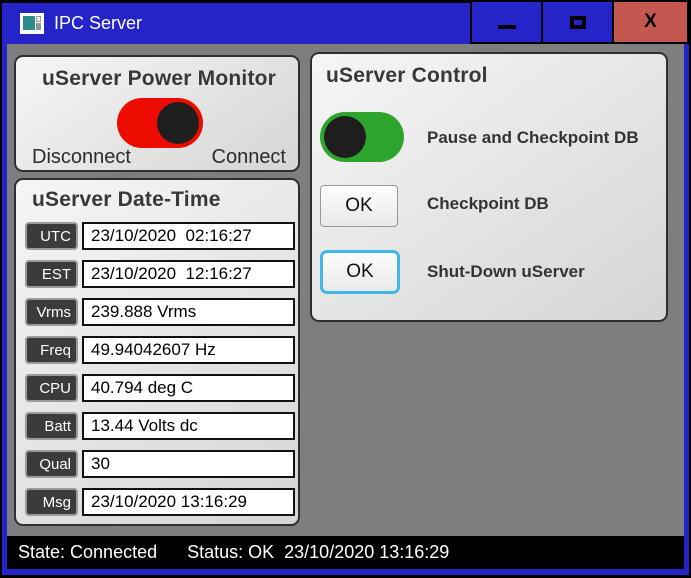 The image size is (691, 578). Describe the element at coordinates (51, 388) in the screenshot. I see `row-label-cpu: CPU` at that location.